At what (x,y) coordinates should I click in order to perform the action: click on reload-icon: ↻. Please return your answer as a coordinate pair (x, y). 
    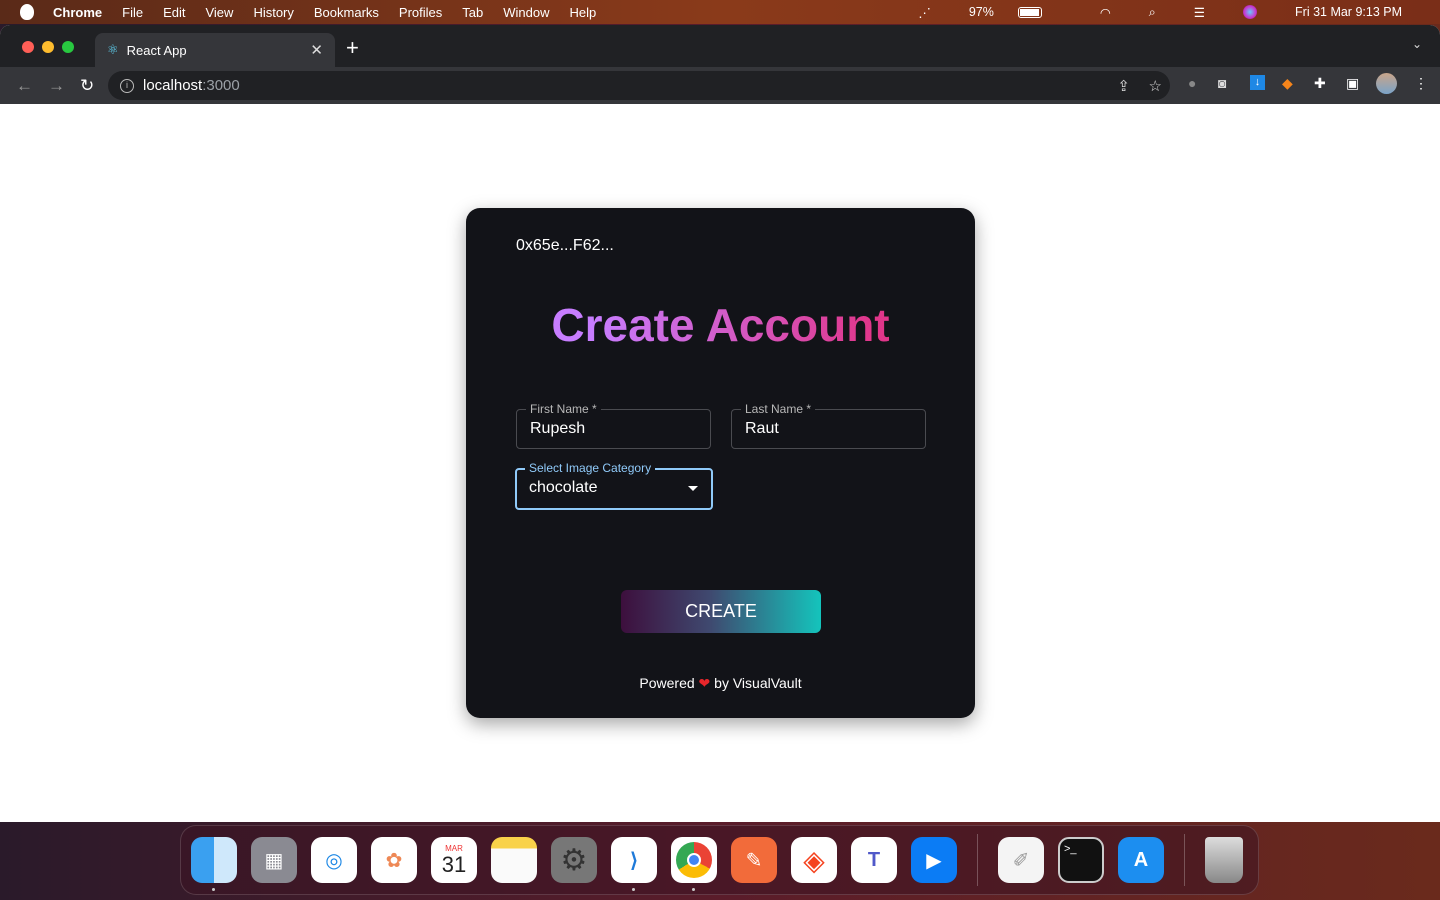
    Looking at the image, I should click on (88, 86).